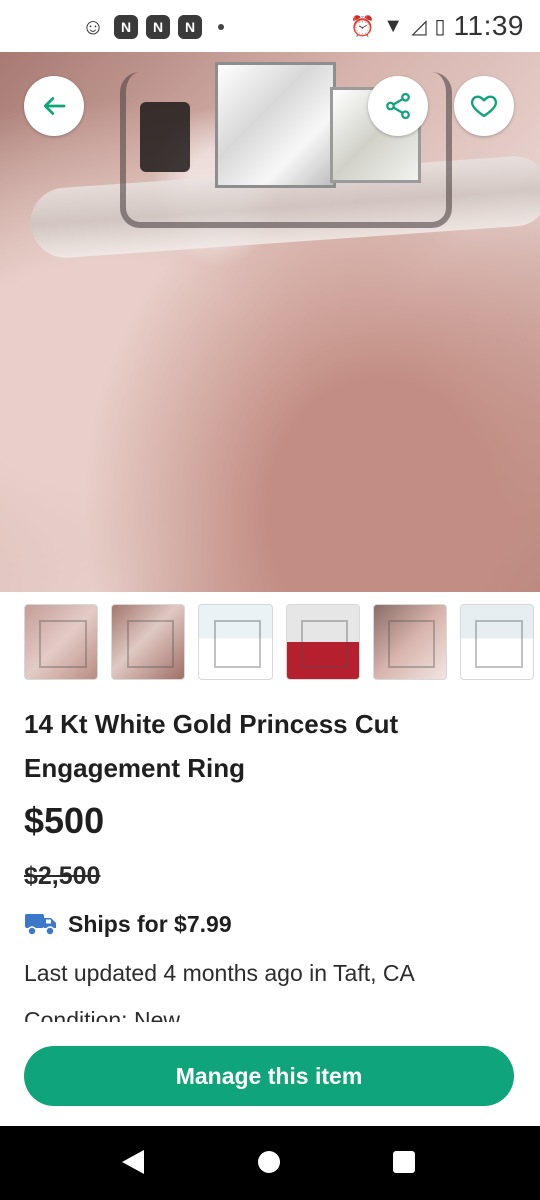 This screenshot has height=1200, width=540. I want to click on smiley-icon: ☺, so click(93, 26).